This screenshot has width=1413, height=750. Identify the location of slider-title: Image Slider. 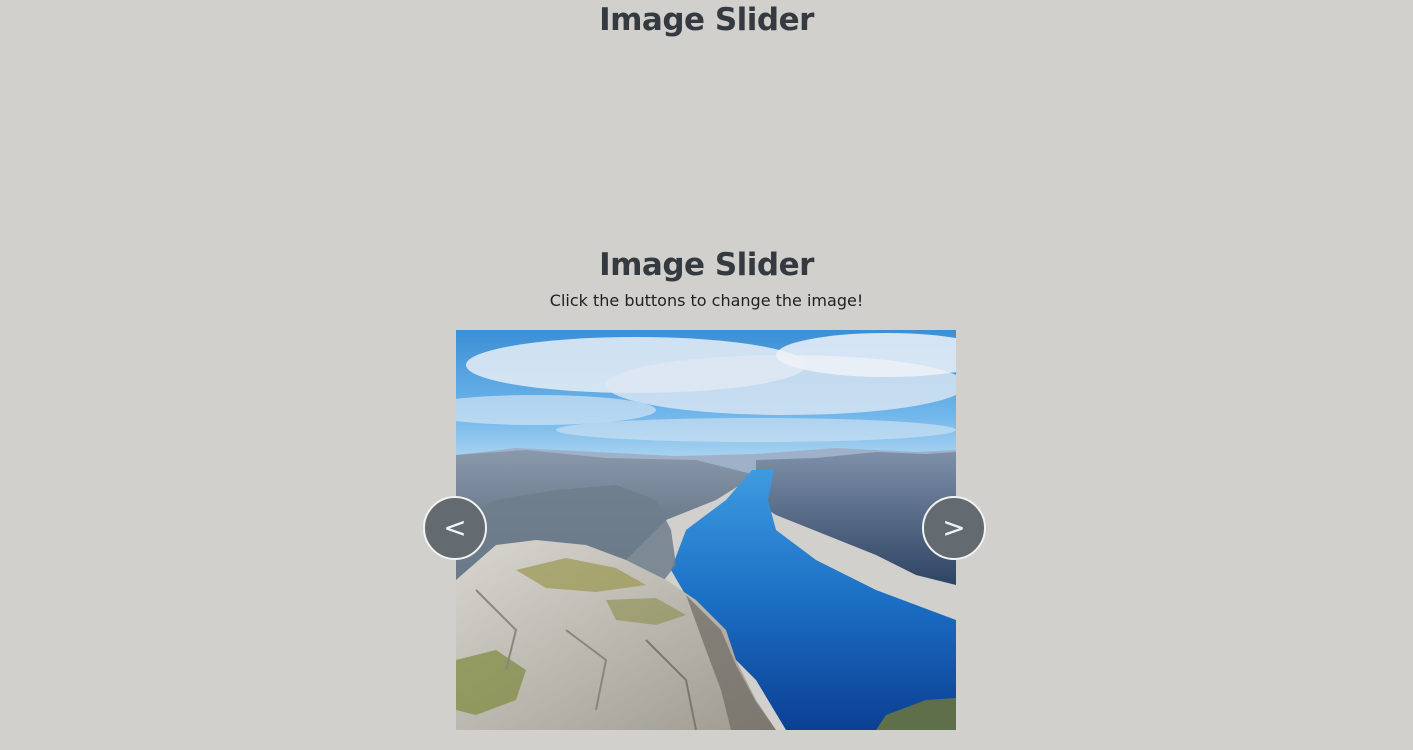
(706, 265).